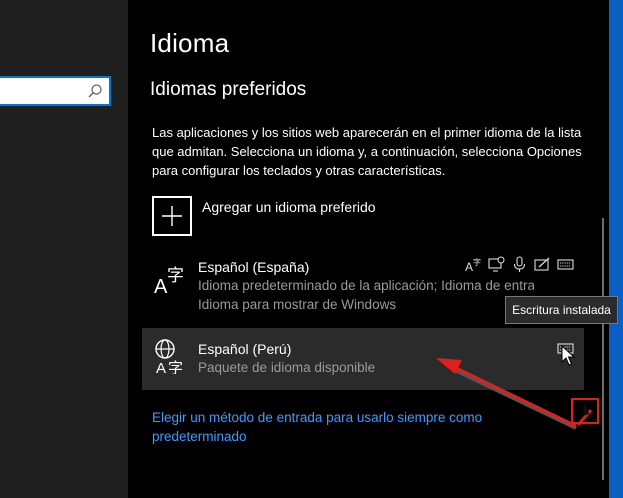 The width and height of the screenshot is (623, 498). I want to click on mouse-cursor-icon, so click(568, 355).